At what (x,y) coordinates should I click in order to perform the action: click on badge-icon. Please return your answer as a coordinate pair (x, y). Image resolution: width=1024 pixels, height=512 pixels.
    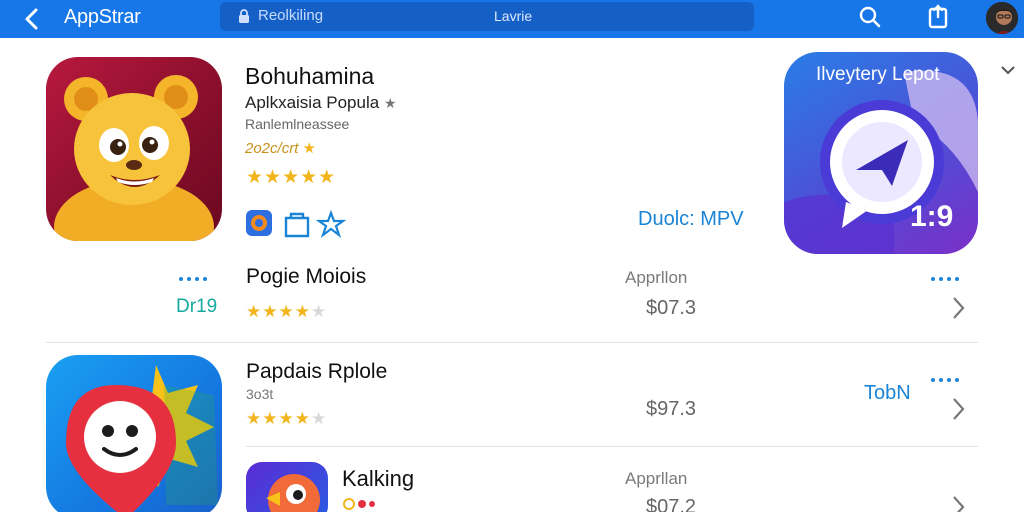
    Looking at the image, I should click on (359, 504).